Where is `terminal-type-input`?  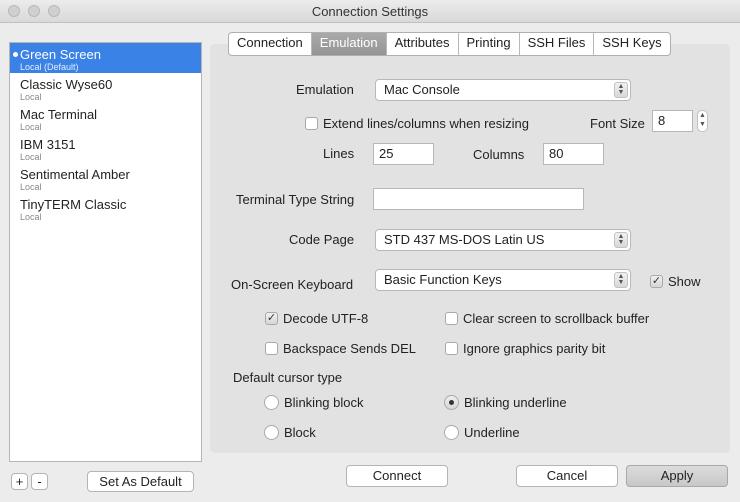
terminal-type-input is located at coordinates (478, 199).